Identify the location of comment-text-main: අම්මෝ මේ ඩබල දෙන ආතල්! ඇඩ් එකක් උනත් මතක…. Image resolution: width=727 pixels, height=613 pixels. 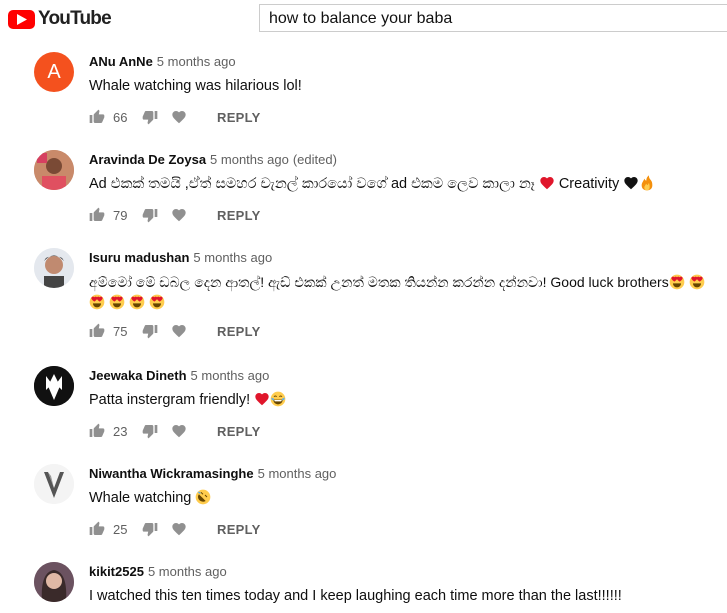
(379, 282).